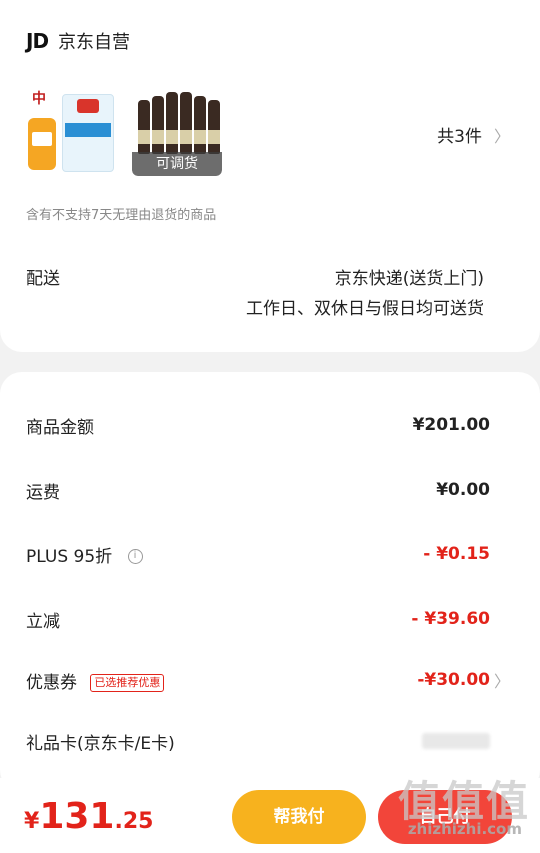  I want to click on summary-row-shipping: 运费 ¥0.00, so click(258, 490).